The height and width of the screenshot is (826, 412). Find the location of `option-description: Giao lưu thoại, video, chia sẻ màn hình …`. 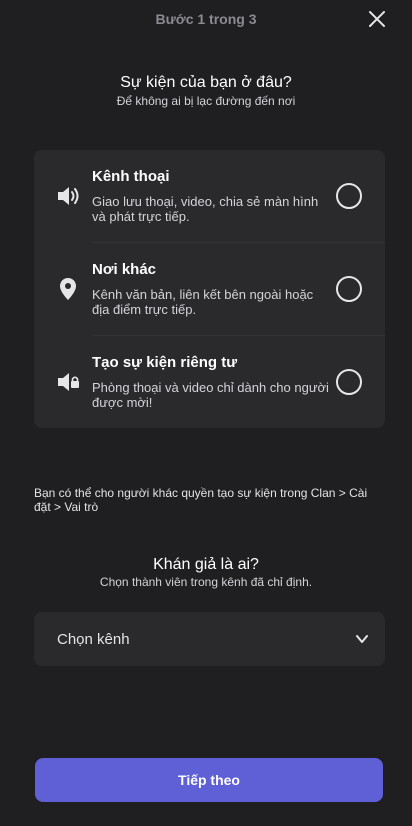

option-description: Giao lưu thoại, video, chia sẻ màn hình … is located at coordinates (205, 209).